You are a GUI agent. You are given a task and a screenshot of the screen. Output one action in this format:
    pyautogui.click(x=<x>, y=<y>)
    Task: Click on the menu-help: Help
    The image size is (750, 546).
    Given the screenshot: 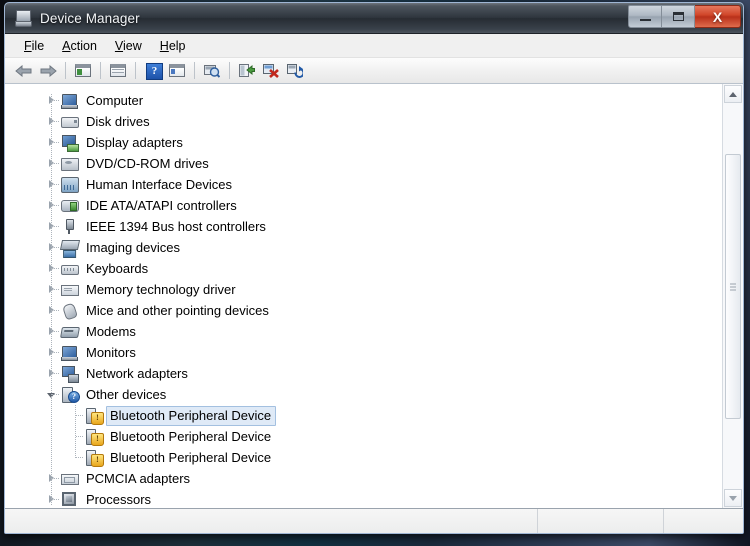 What is the action you would take?
    pyautogui.click(x=173, y=46)
    